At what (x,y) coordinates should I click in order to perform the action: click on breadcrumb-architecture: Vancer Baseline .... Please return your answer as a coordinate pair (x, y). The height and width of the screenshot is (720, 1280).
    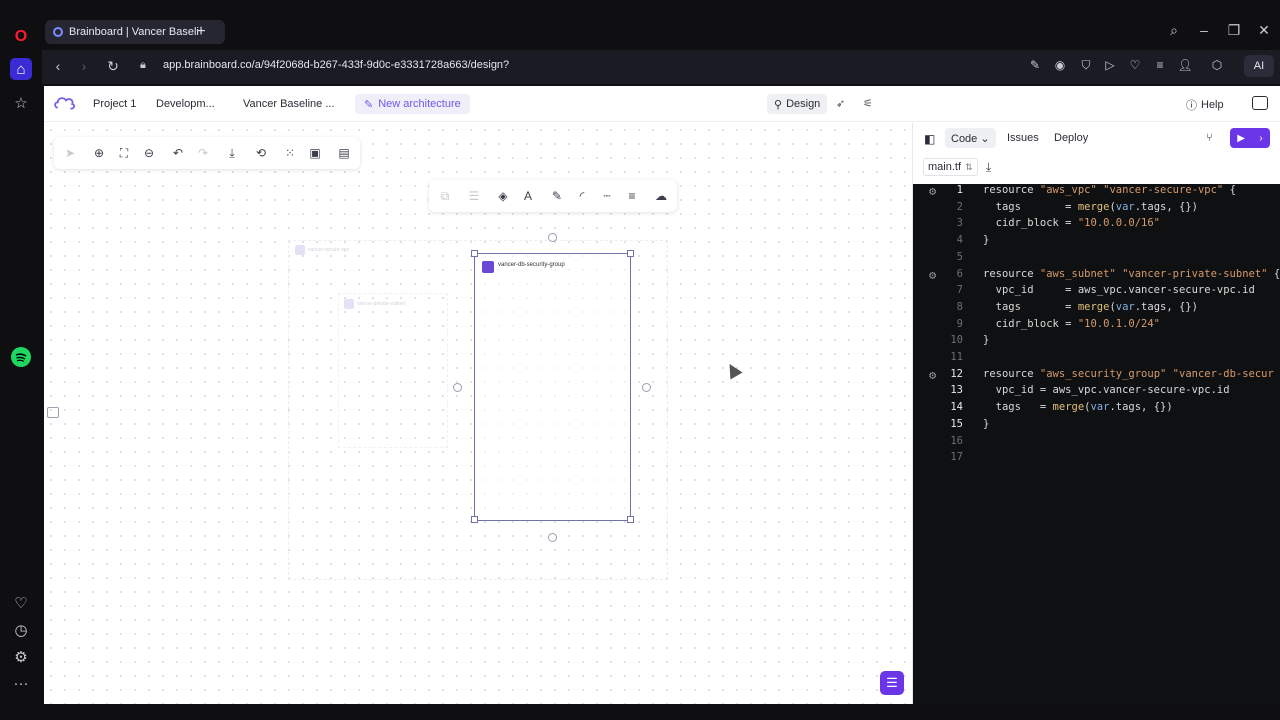
    Looking at the image, I should click on (289, 104).